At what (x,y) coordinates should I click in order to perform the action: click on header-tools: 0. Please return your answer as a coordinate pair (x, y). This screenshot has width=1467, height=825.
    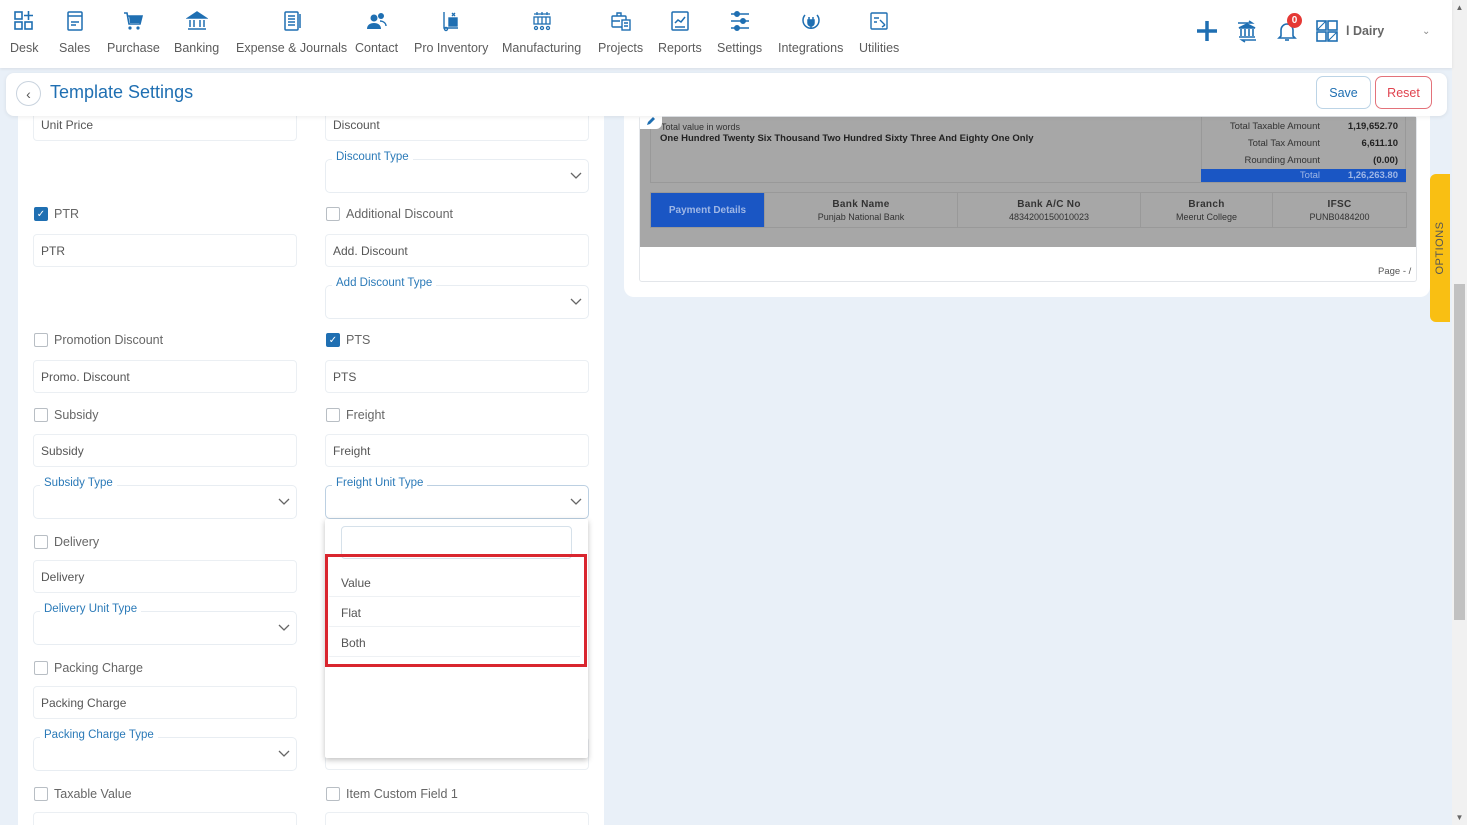
    Looking at the image, I should click on (1270, 30).